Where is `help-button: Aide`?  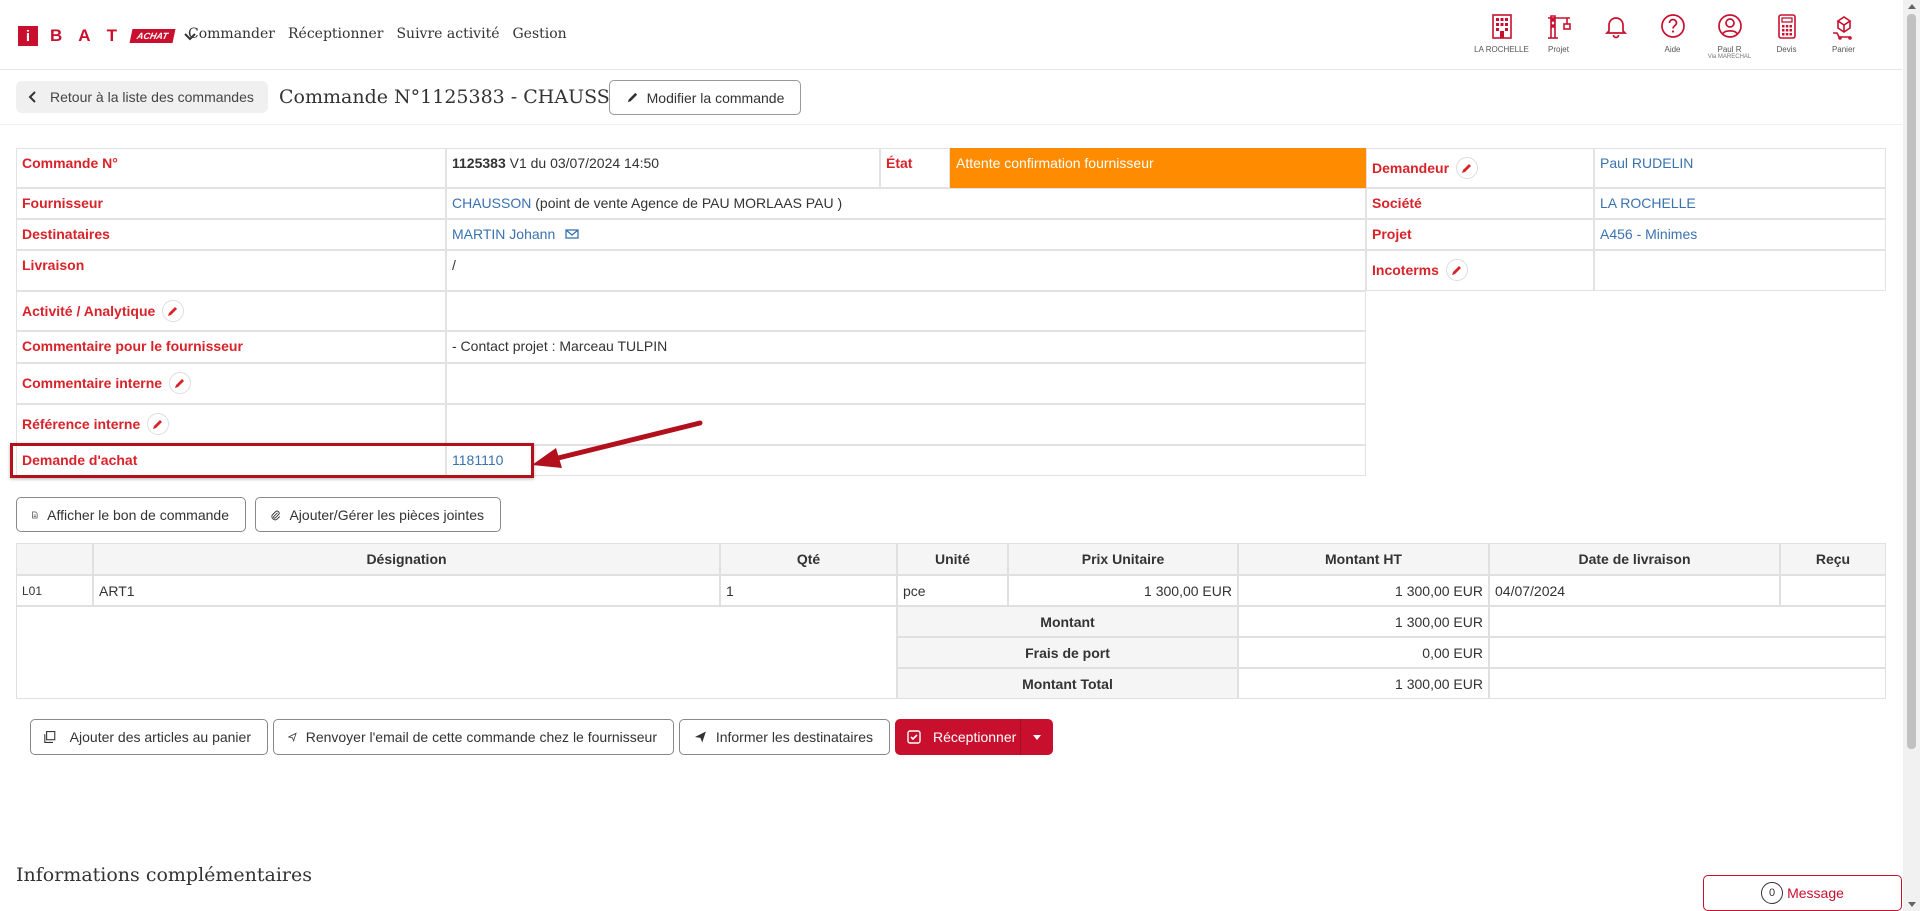
help-button: Aide is located at coordinates (1672, 36).